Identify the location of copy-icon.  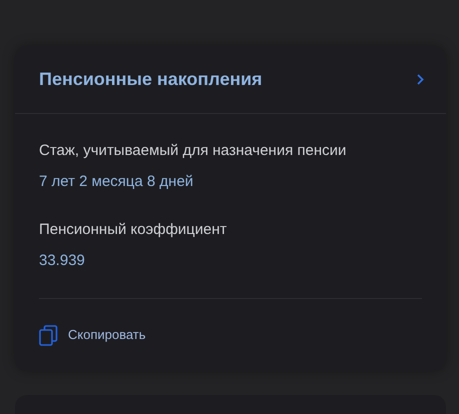
(48, 335).